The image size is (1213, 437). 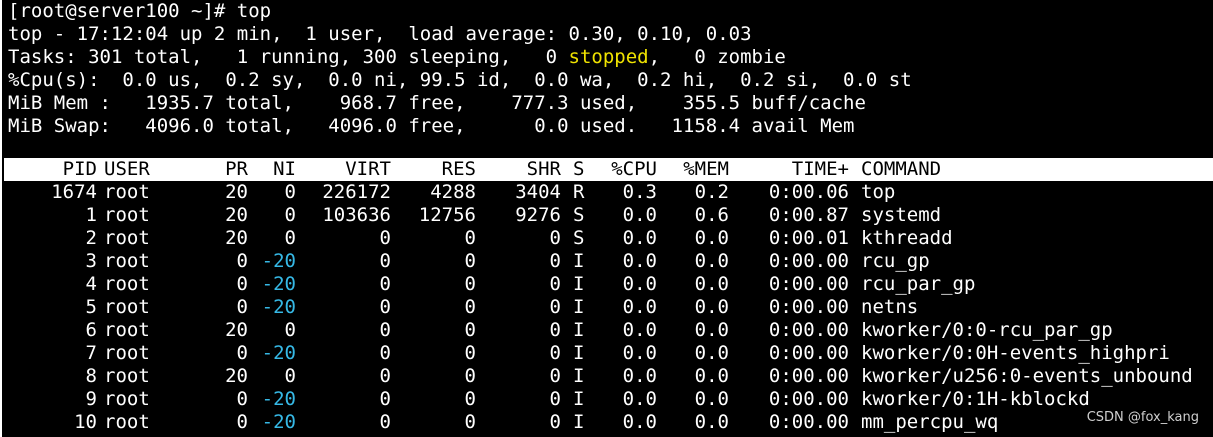 What do you see at coordinates (808, 215) in the screenshot?
I see `cell-time: 0:00.87` at bounding box center [808, 215].